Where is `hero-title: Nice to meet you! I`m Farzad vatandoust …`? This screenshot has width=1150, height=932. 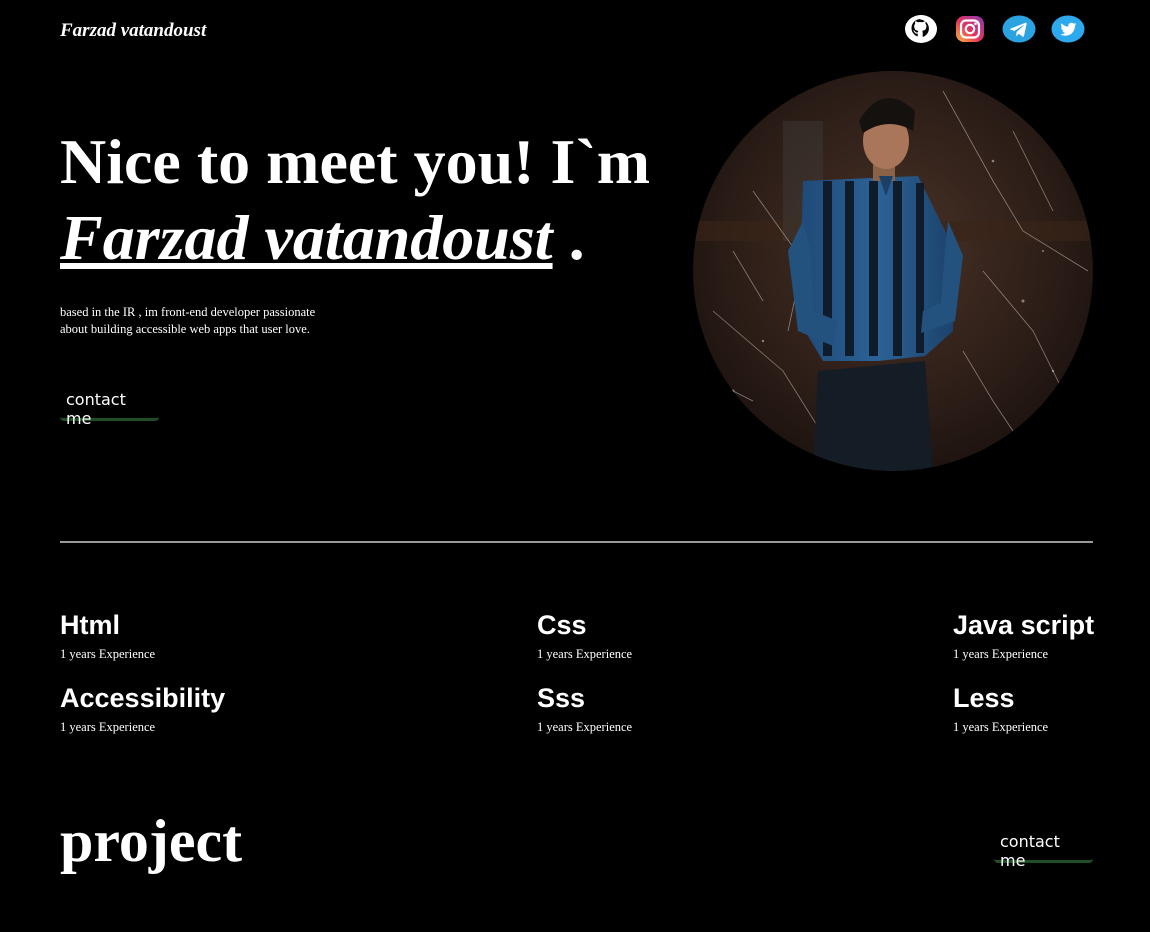 hero-title: Nice to meet you! I`m Farzad vatandoust … is located at coordinates (390, 200).